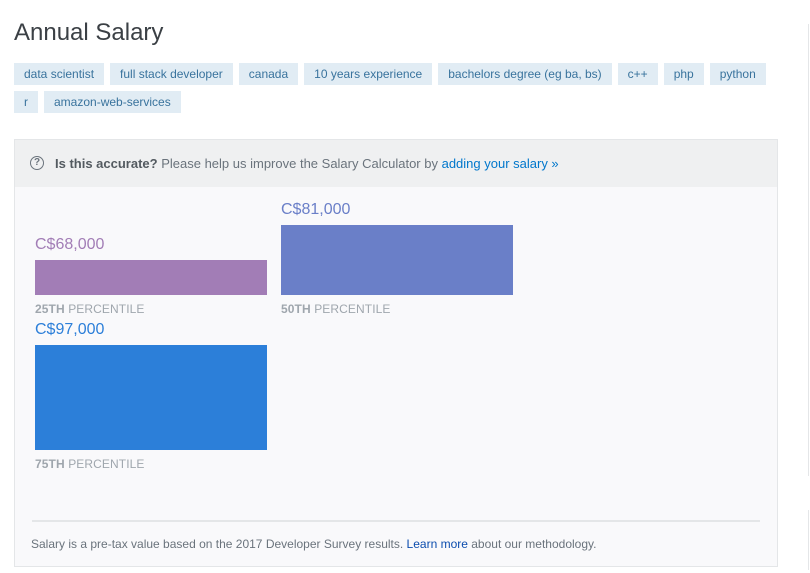  What do you see at coordinates (268, 74) in the screenshot?
I see `tag-canada: canada` at bounding box center [268, 74].